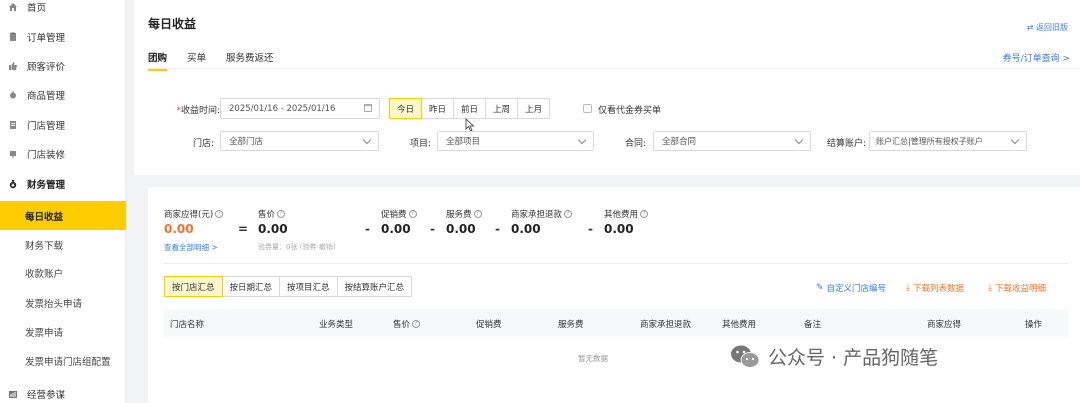 The height and width of the screenshot is (403, 1080). I want to click on order-query-link: 券号/订单查询 >, so click(1036, 57).